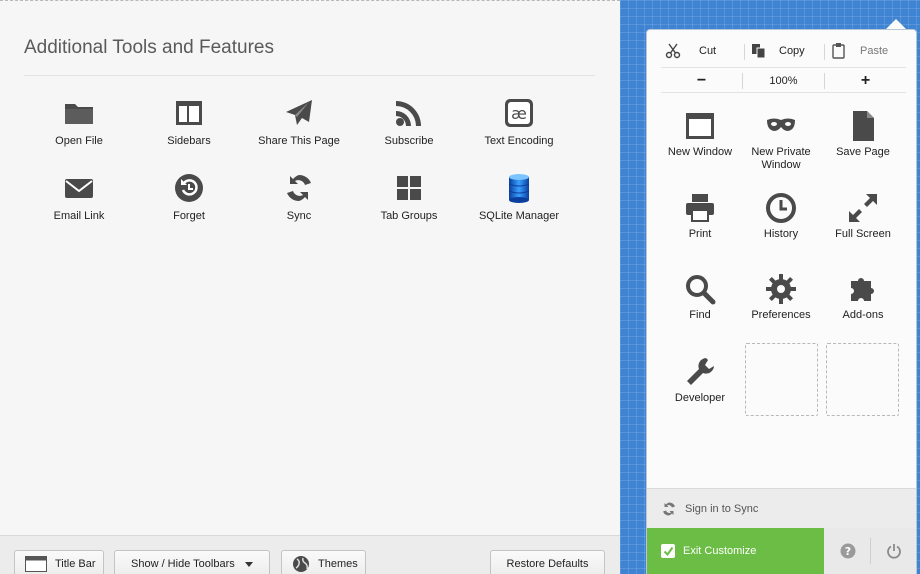 This screenshot has height=574, width=920. Describe the element at coordinates (700, 234) in the screenshot. I see `menu-item-label: Print` at that location.